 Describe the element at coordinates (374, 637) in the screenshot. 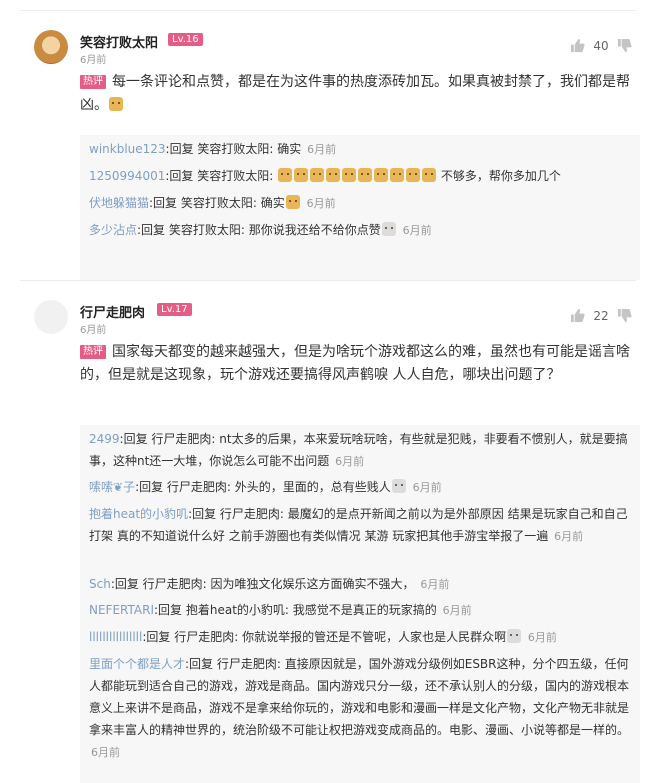

I see `reply-text: 你就说举报的管还是不管呢，人家也是人民群众啊` at that location.